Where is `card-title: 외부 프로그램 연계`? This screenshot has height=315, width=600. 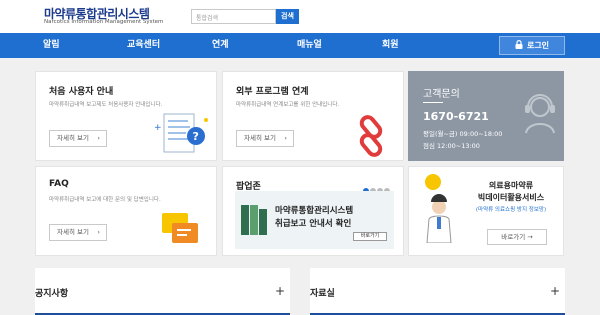
card-title: 외부 프로그램 연계 is located at coordinates (272, 92).